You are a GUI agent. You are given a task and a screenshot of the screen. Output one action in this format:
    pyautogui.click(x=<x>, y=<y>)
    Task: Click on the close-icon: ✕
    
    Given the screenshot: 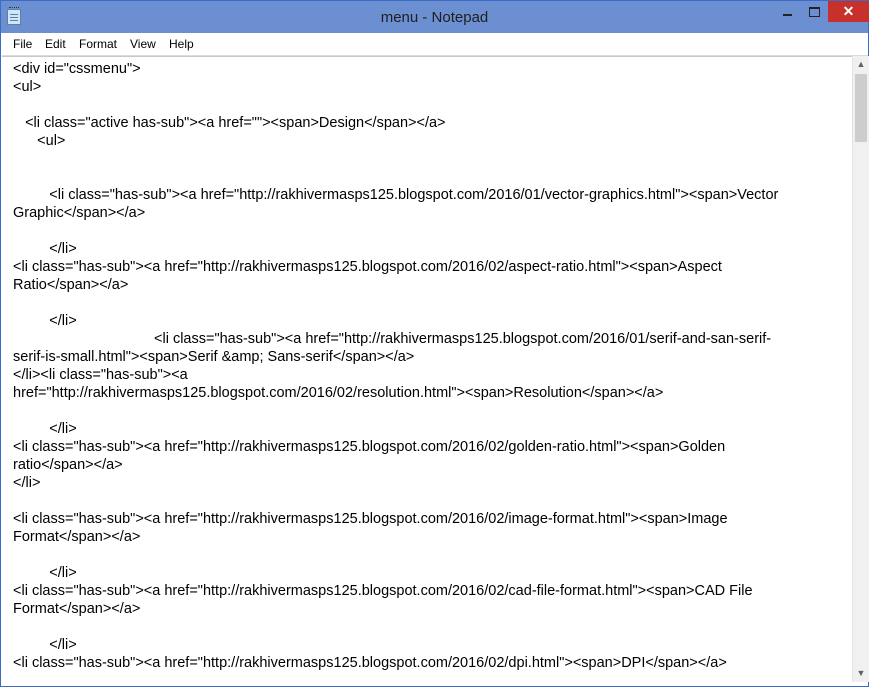 What is the action you would take?
    pyautogui.click(x=848, y=11)
    